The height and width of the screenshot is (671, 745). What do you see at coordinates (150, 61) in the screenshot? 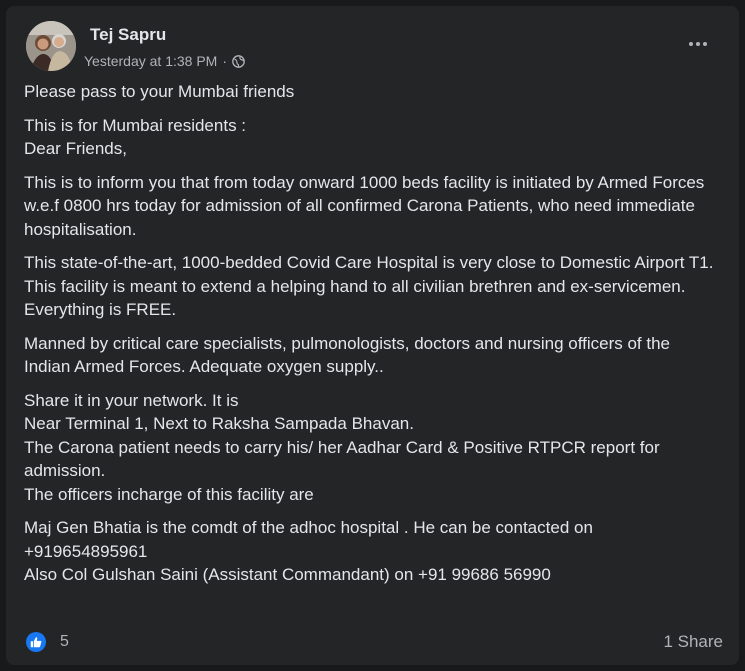
I see `post-timestamp: Yesterday at 1:38 PM` at bounding box center [150, 61].